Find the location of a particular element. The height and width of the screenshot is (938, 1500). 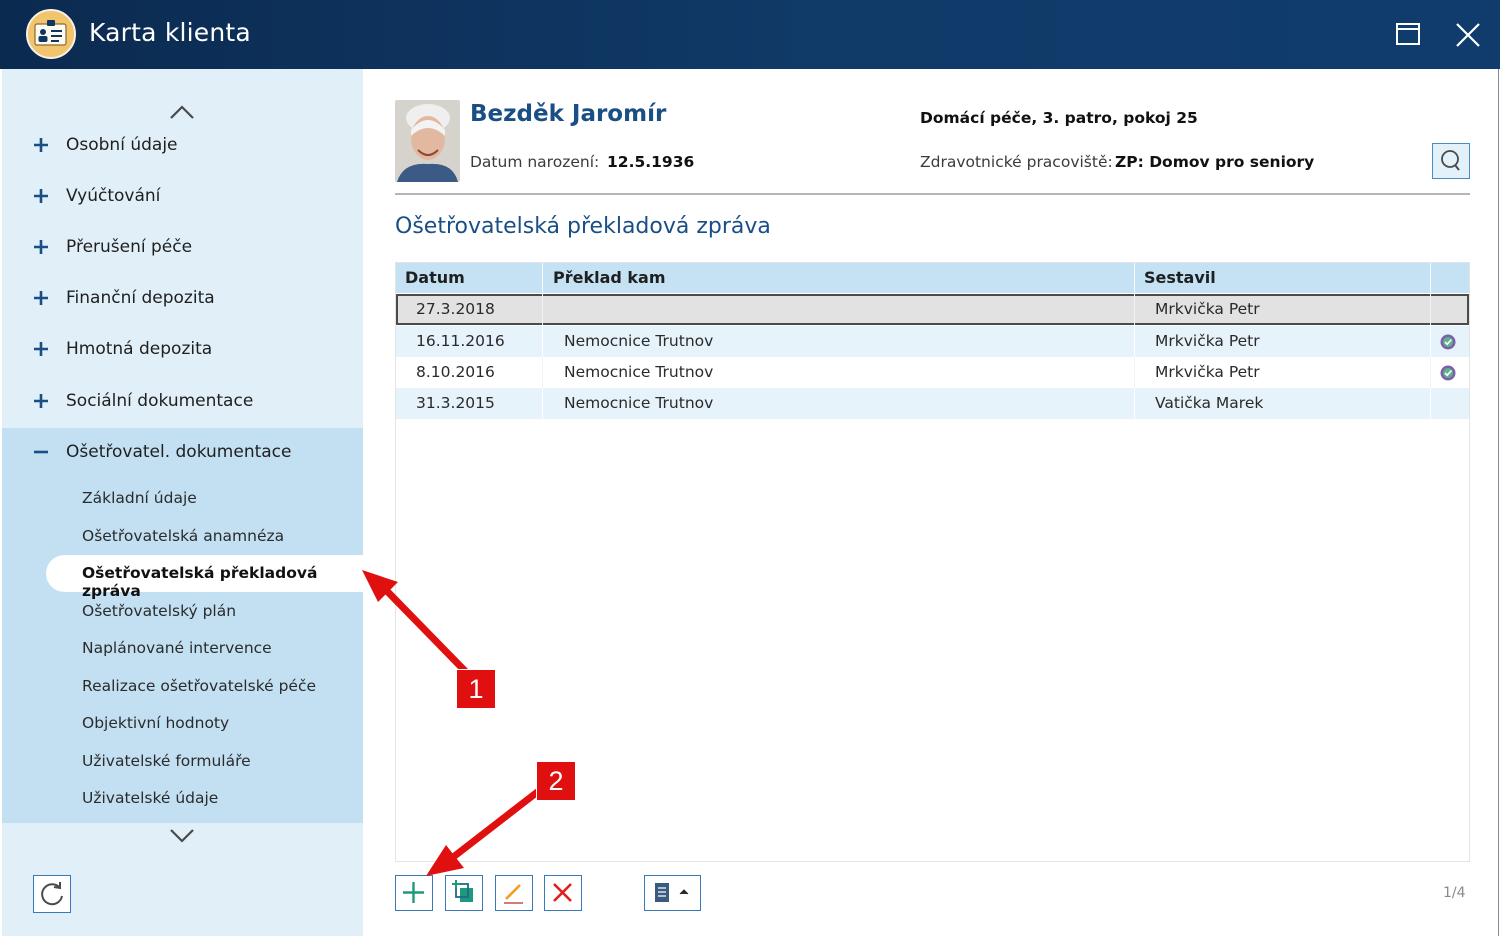

refresh-icon is located at coordinates (52, 894).